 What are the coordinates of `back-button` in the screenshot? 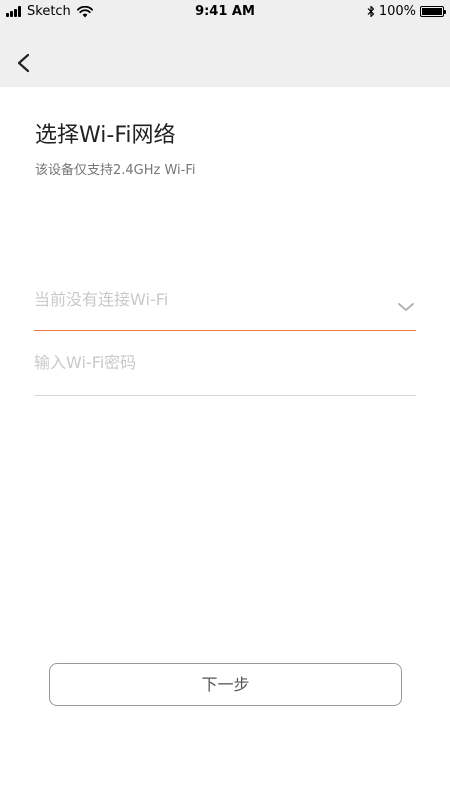 It's located at (24, 63).